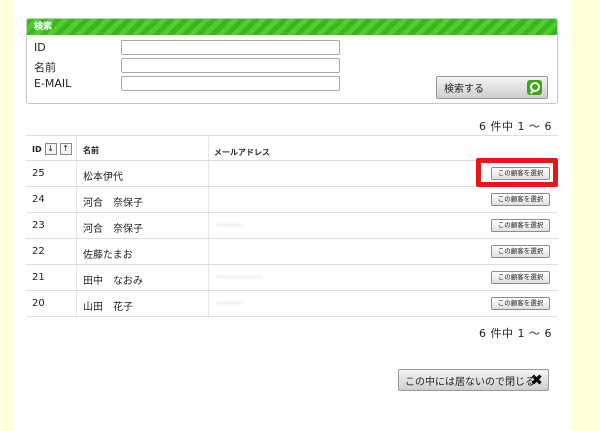  I want to click on row-name: 佐藤たまお, so click(108, 255).